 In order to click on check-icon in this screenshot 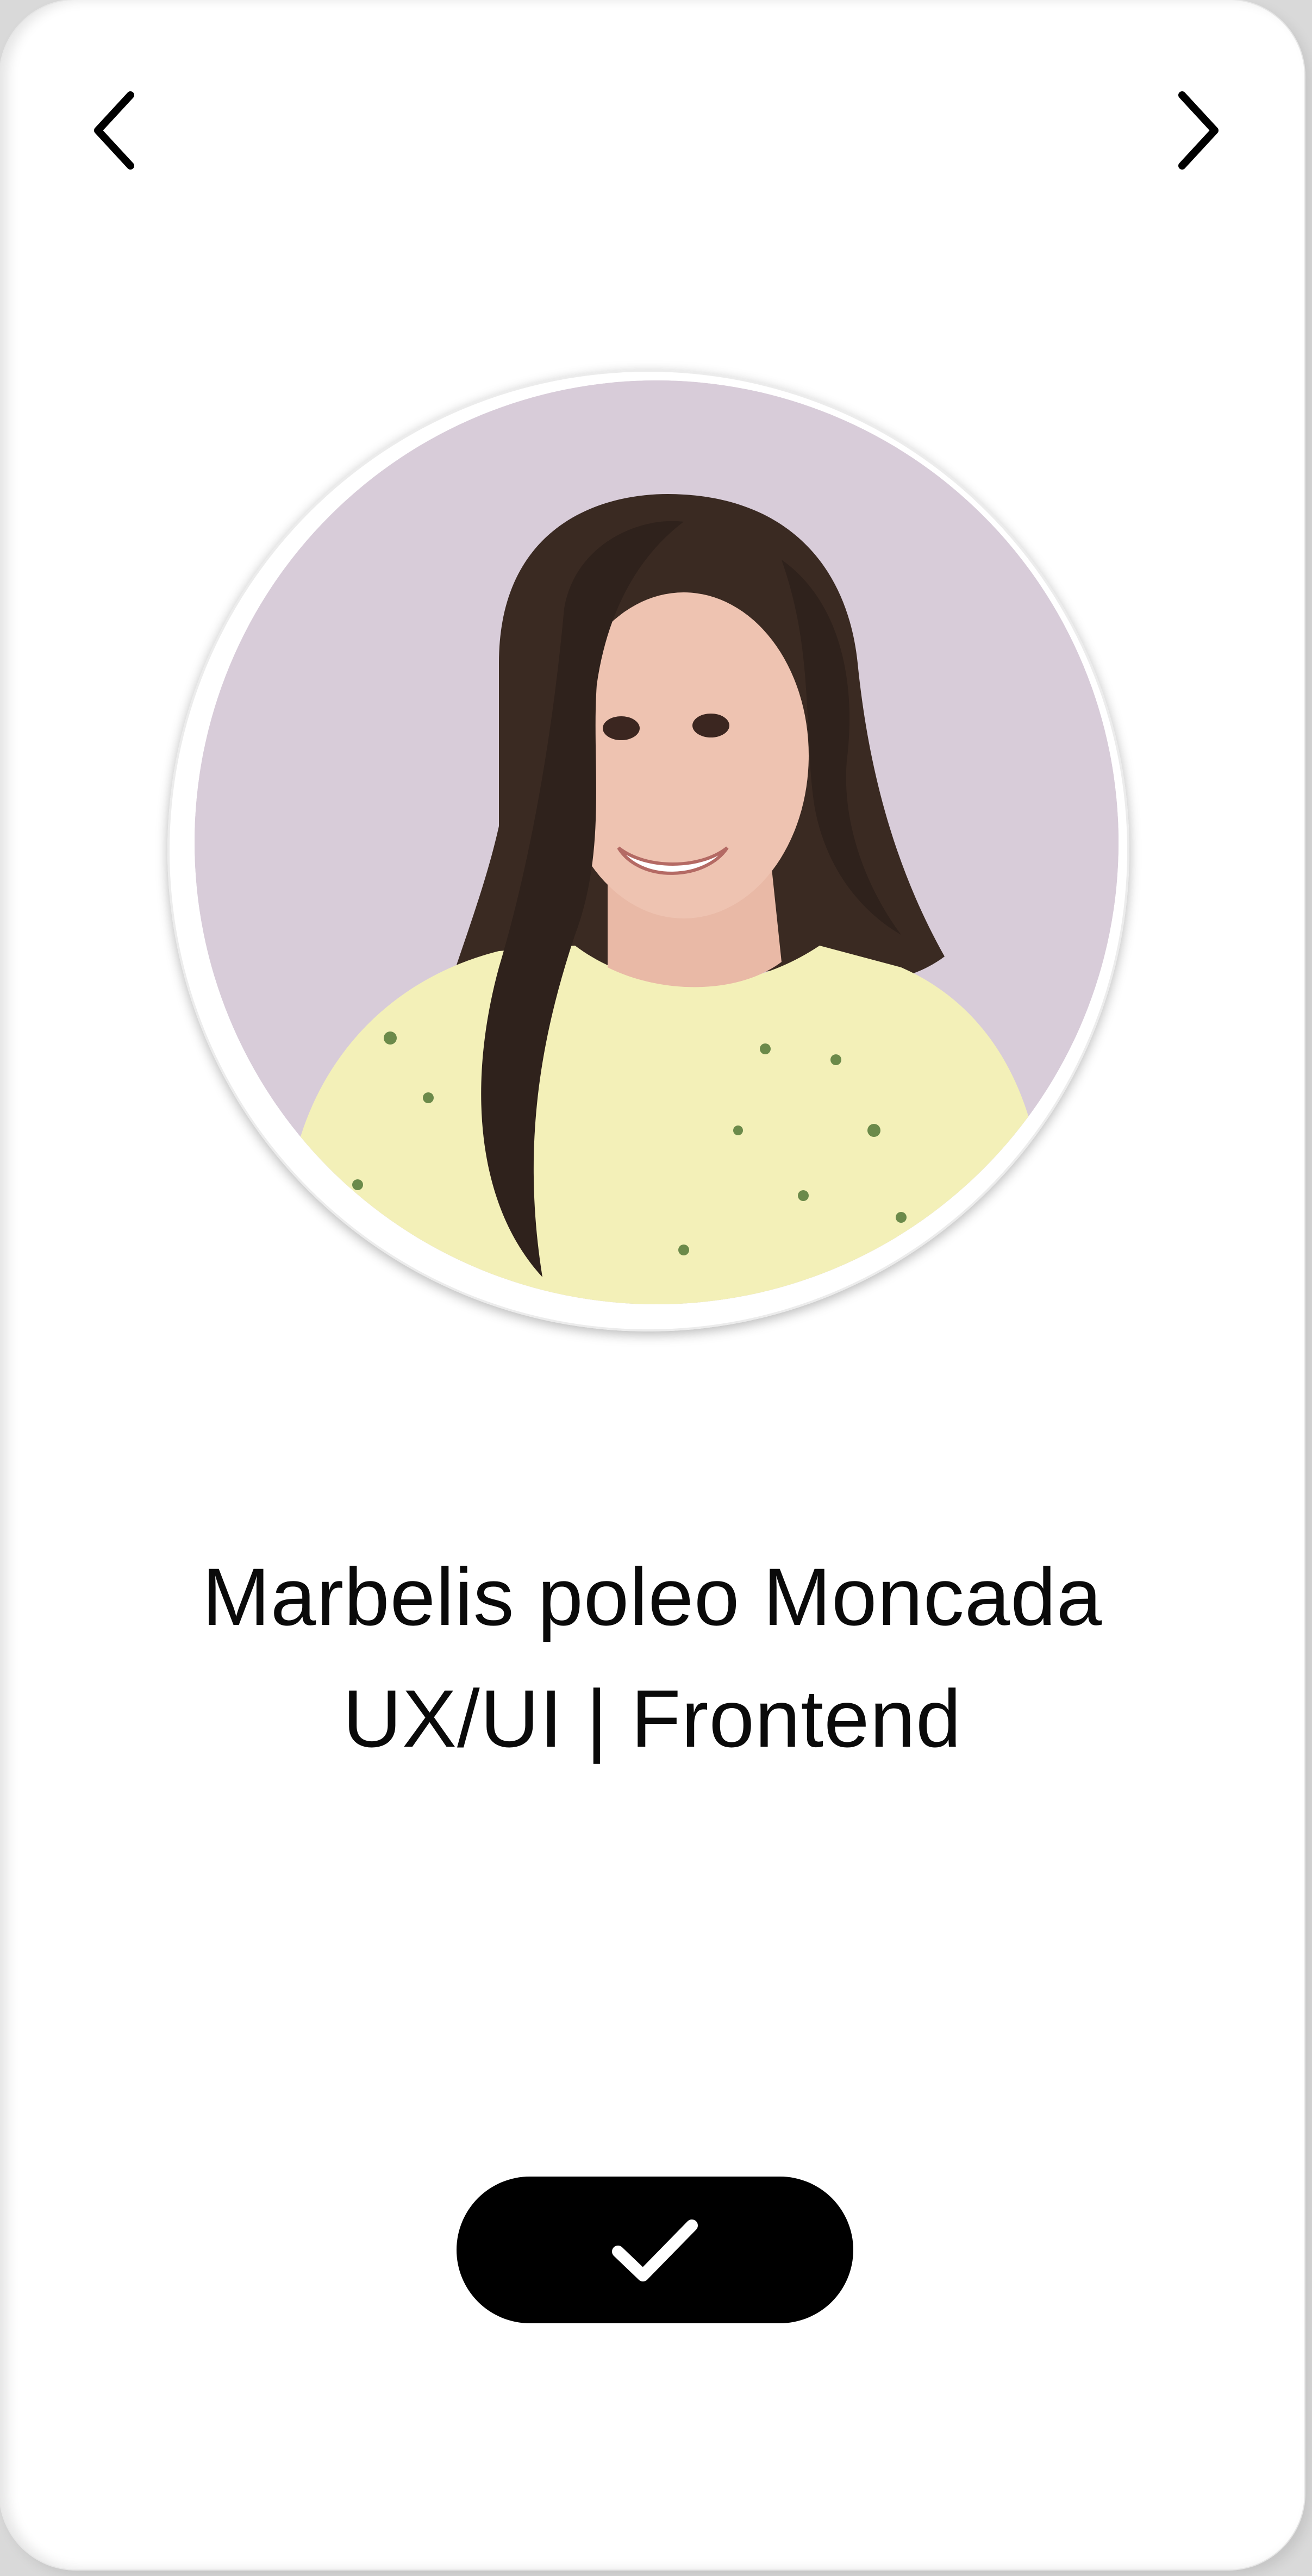, I will do `click(655, 2250)`.